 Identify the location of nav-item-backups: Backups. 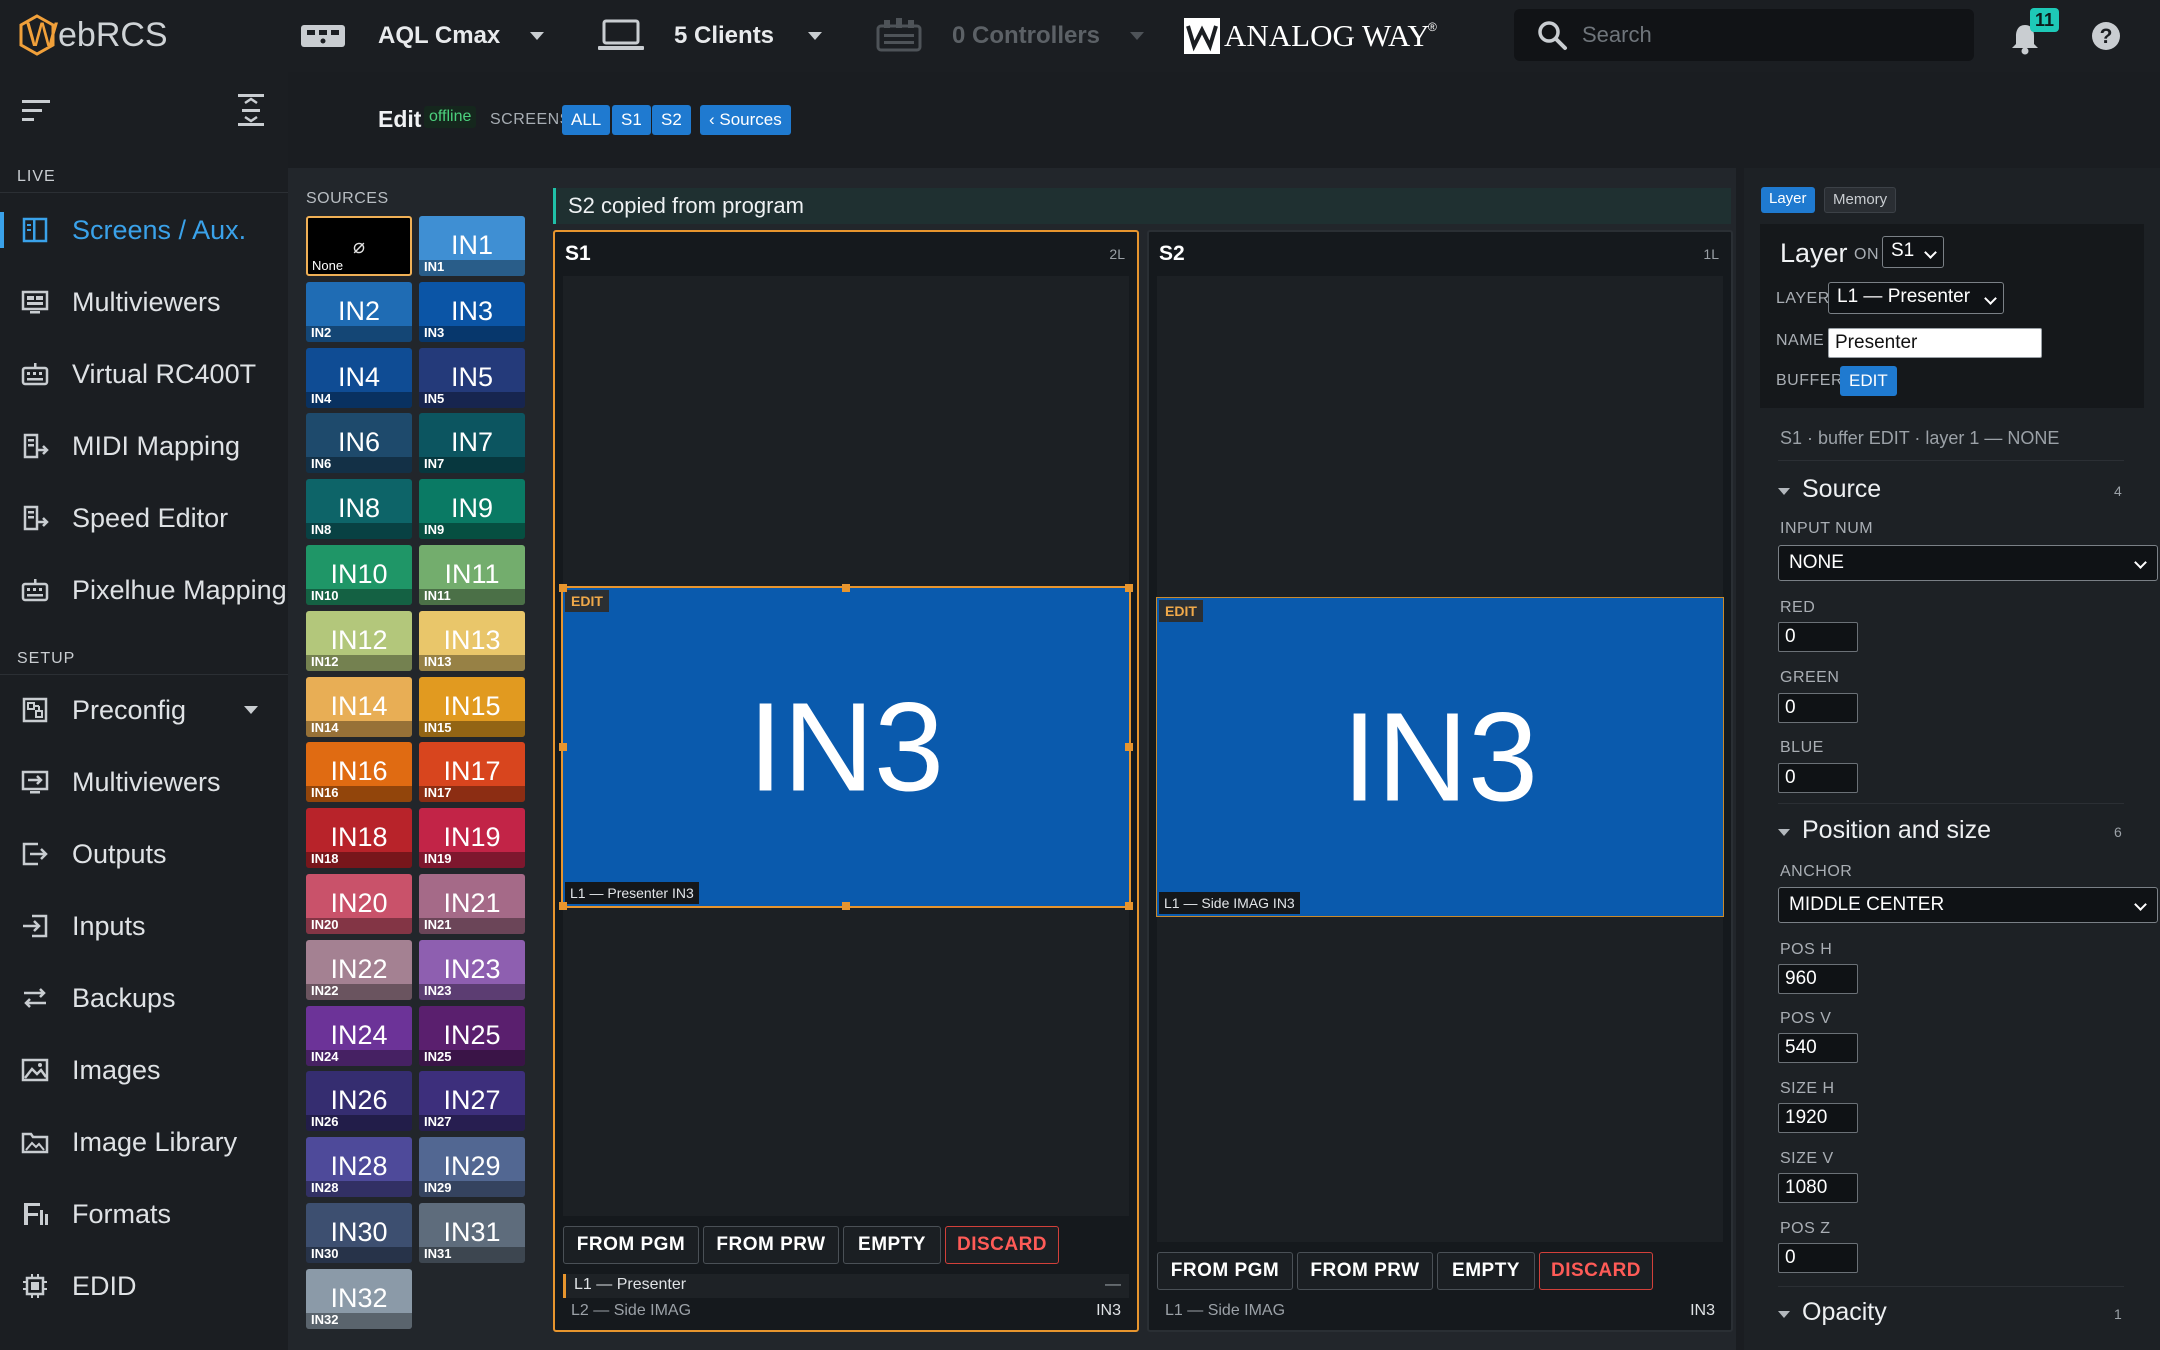
(144, 998).